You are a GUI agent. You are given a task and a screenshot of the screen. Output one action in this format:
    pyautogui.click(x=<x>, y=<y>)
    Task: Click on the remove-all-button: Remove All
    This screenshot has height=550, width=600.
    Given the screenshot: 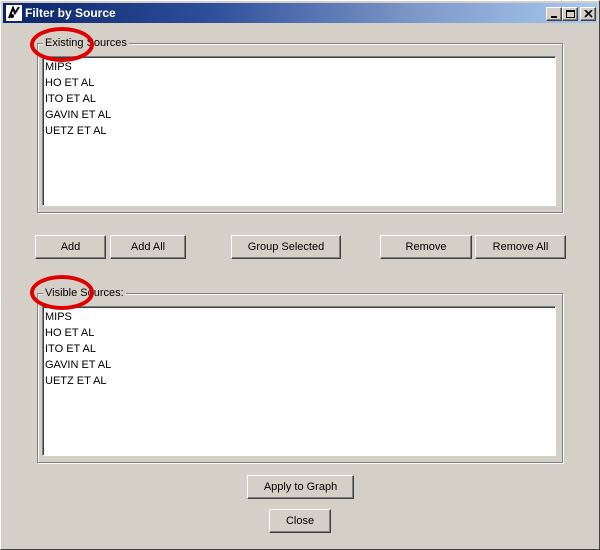 What is the action you would take?
    pyautogui.click(x=520, y=247)
    